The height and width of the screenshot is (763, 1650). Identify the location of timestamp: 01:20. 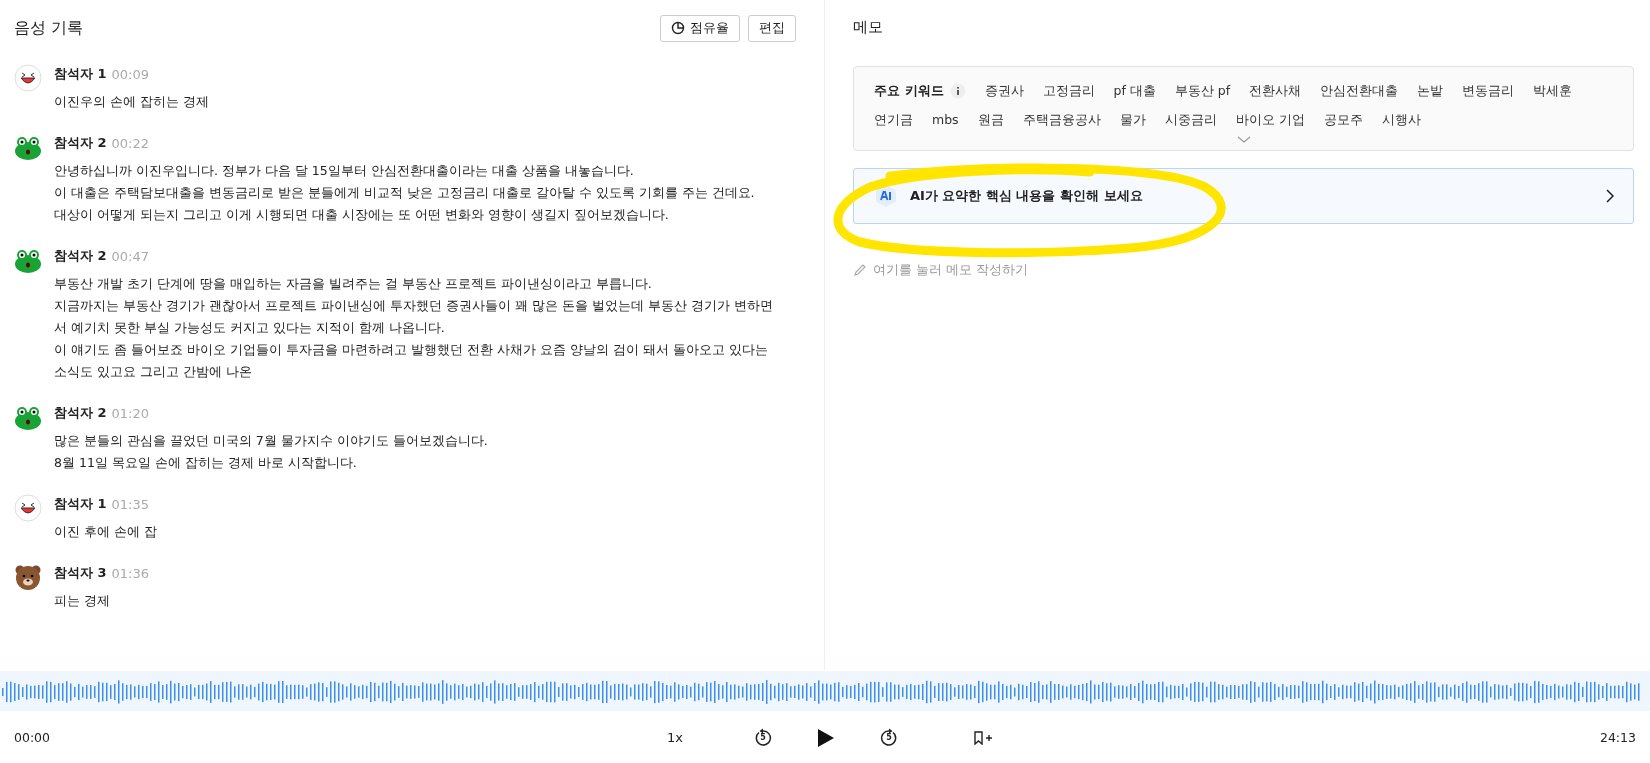
(130, 413).